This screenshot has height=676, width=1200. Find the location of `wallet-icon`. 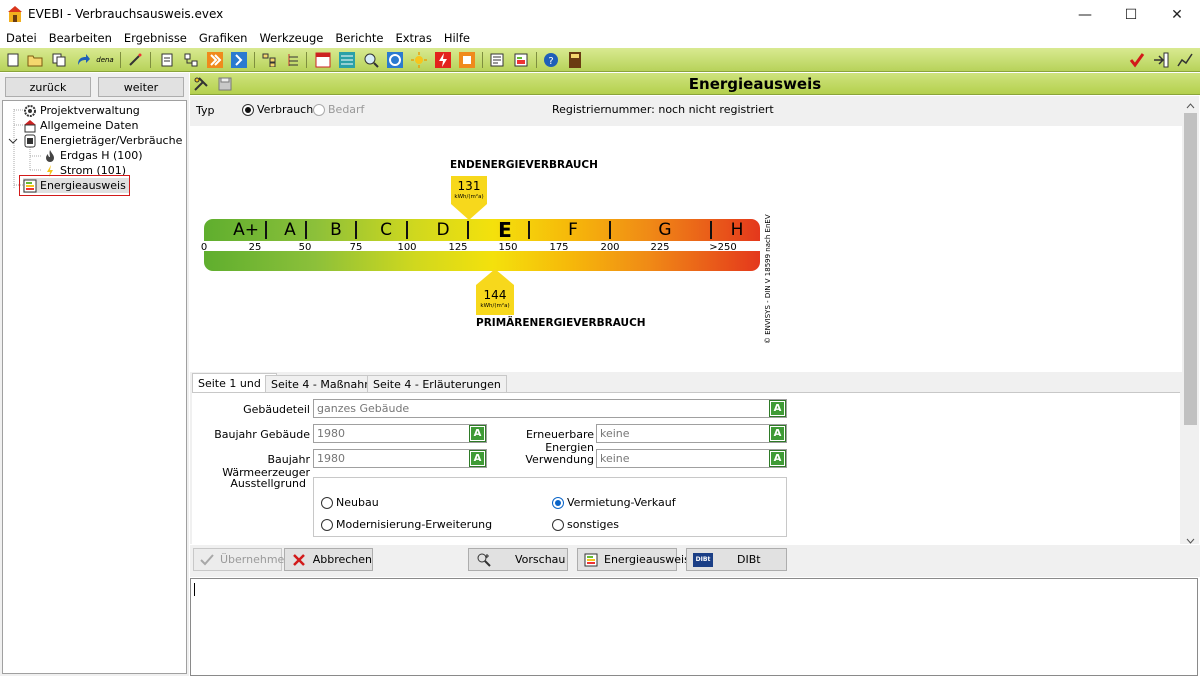

wallet-icon is located at coordinates (467, 60).